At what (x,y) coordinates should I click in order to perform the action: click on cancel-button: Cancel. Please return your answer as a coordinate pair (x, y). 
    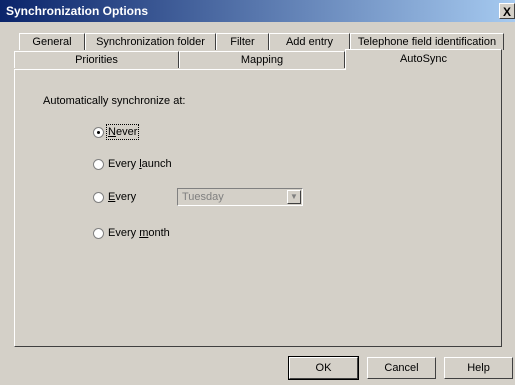
    Looking at the image, I should click on (401, 368).